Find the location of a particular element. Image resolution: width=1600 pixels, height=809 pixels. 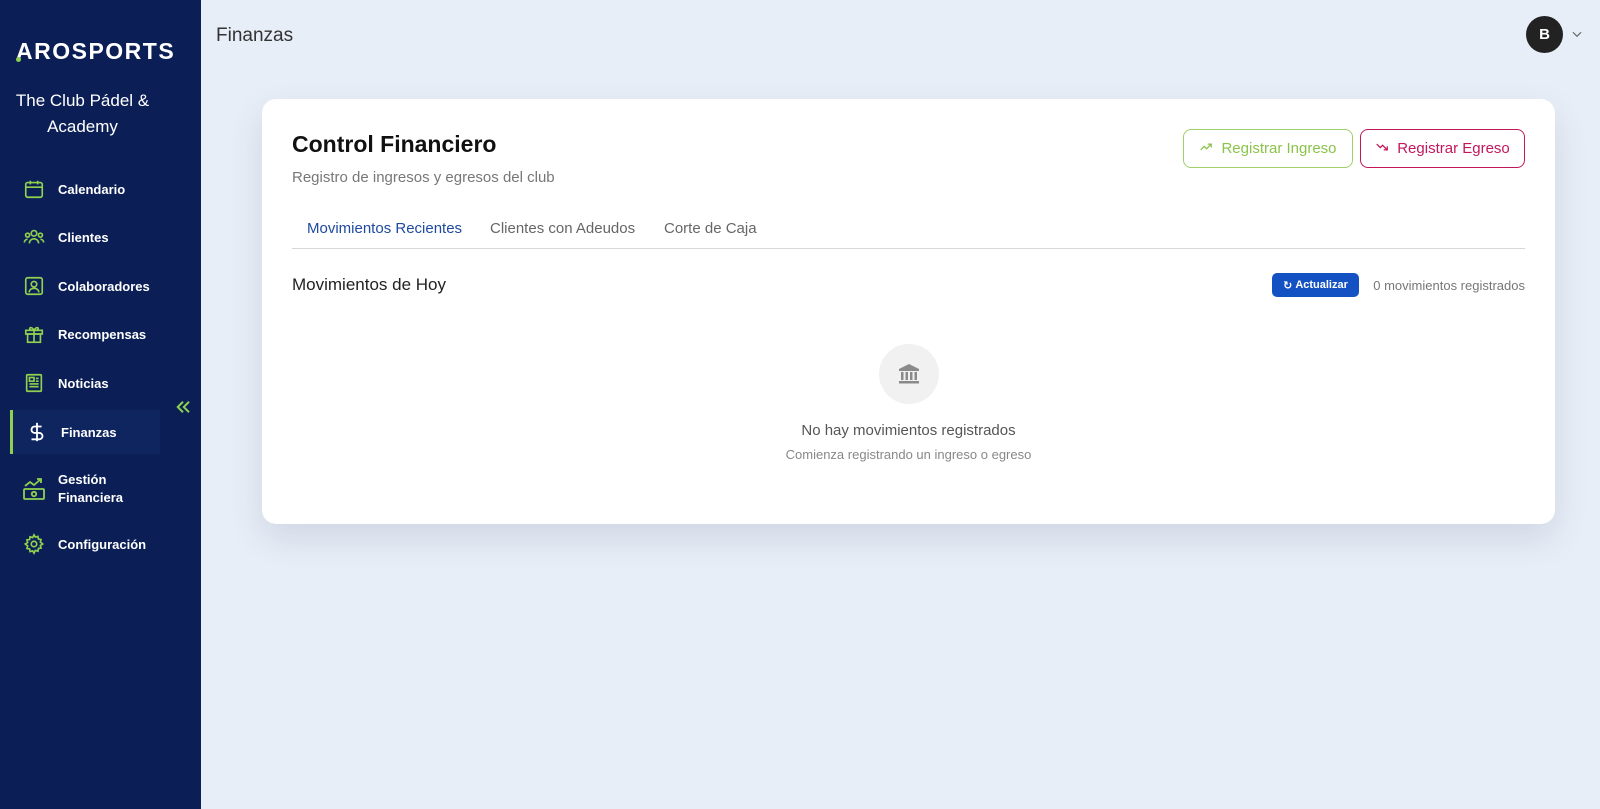

newspaper-icon is located at coordinates (34, 383).